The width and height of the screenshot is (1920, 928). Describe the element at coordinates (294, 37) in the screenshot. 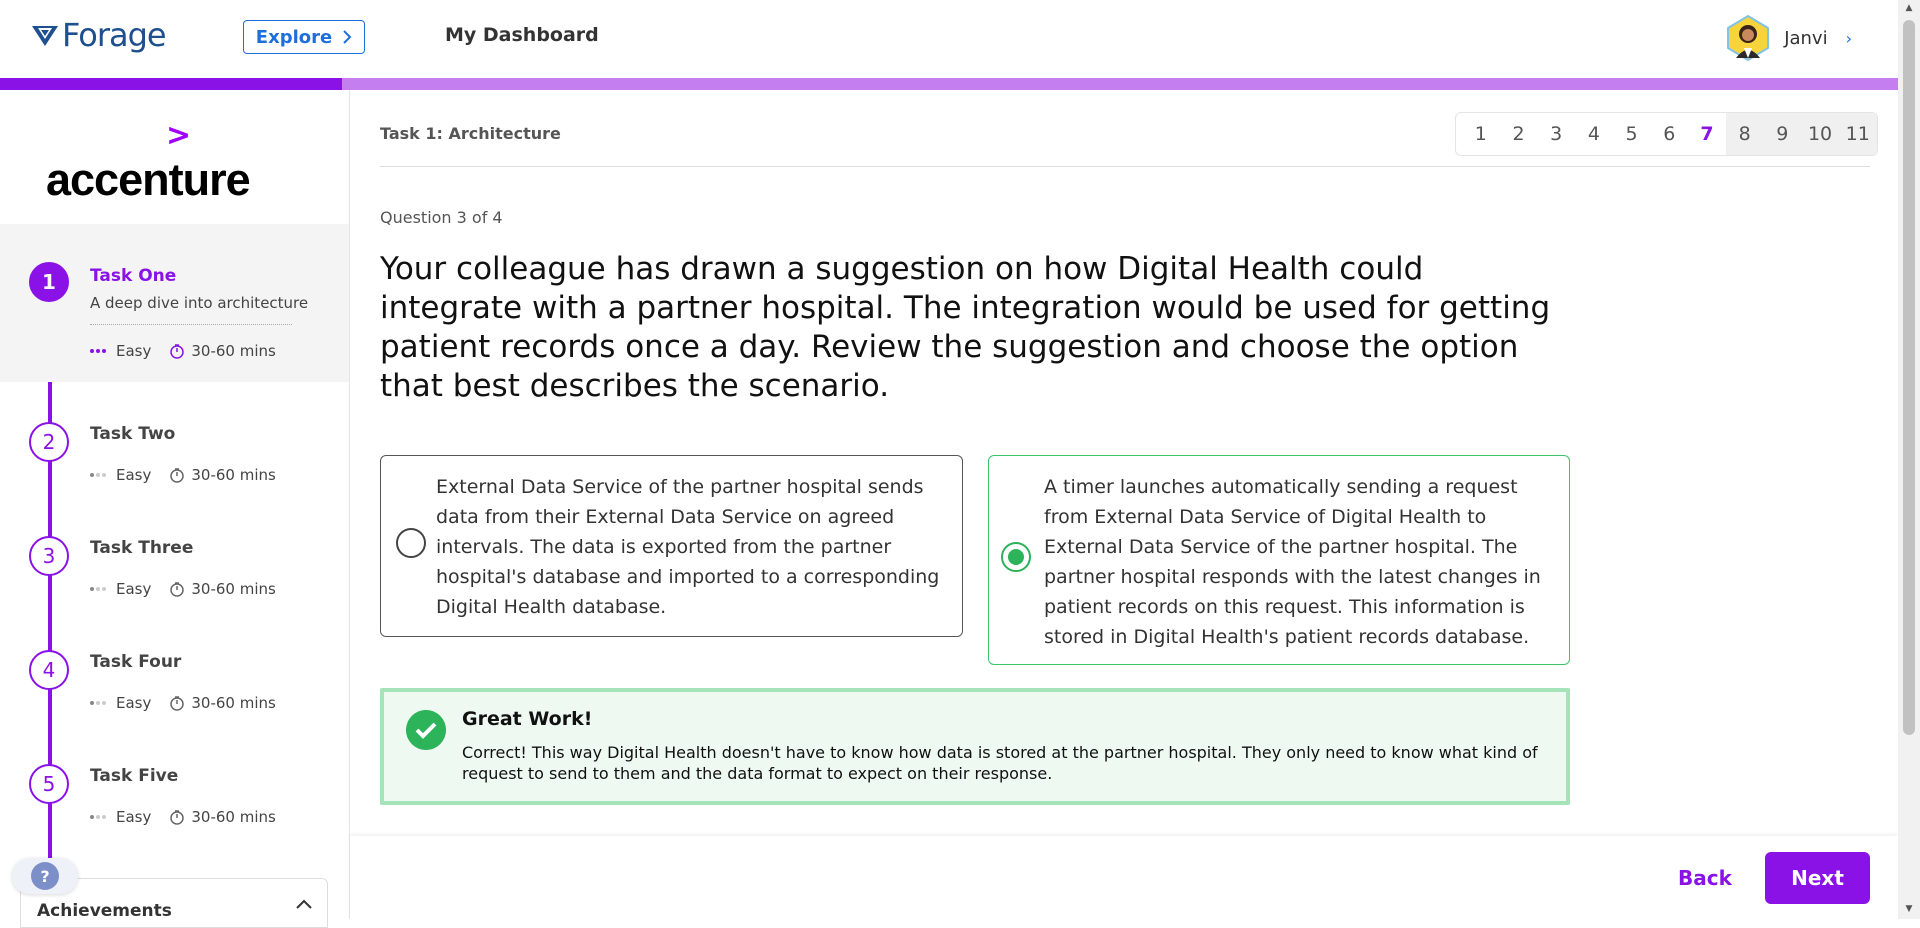

I see `explore-label: Explore` at that location.